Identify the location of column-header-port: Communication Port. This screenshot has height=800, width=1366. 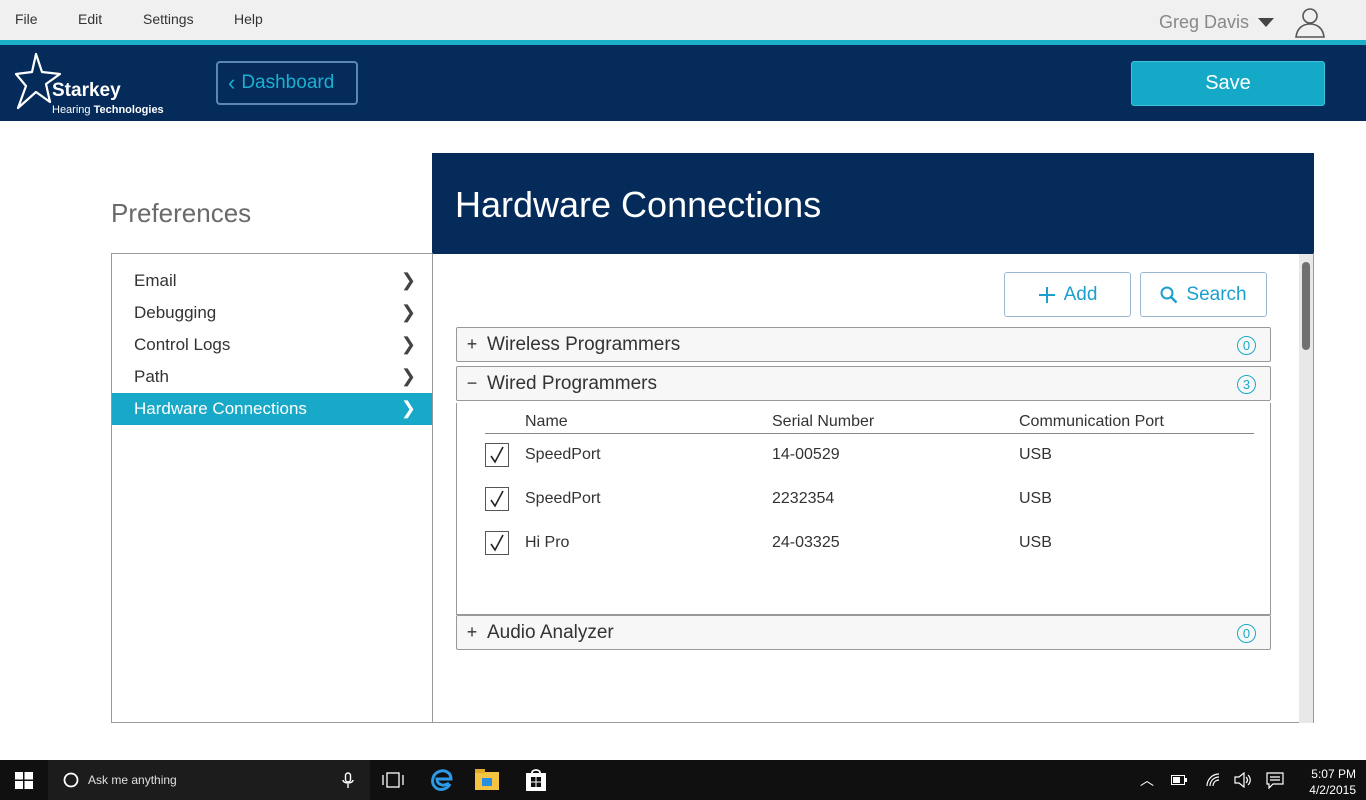
(1091, 421).